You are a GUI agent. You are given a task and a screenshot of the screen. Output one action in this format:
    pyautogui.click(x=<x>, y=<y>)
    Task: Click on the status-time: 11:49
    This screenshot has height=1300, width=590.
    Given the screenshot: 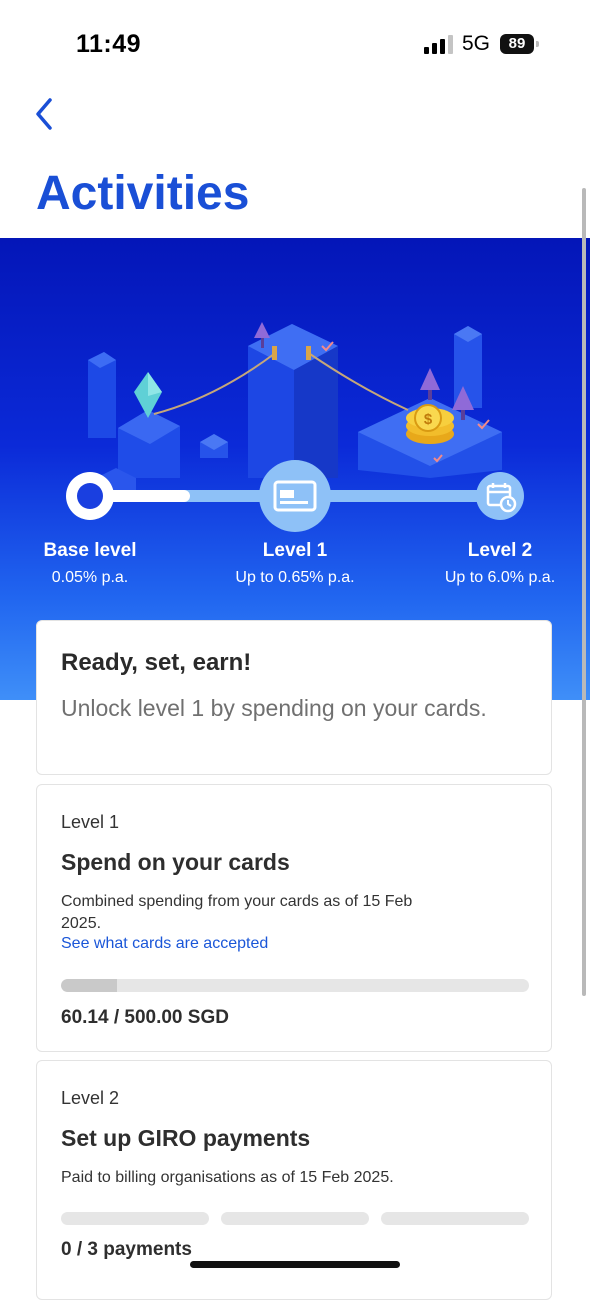 What is the action you would take?
    pyautogui.click(x=109, y=44)
    